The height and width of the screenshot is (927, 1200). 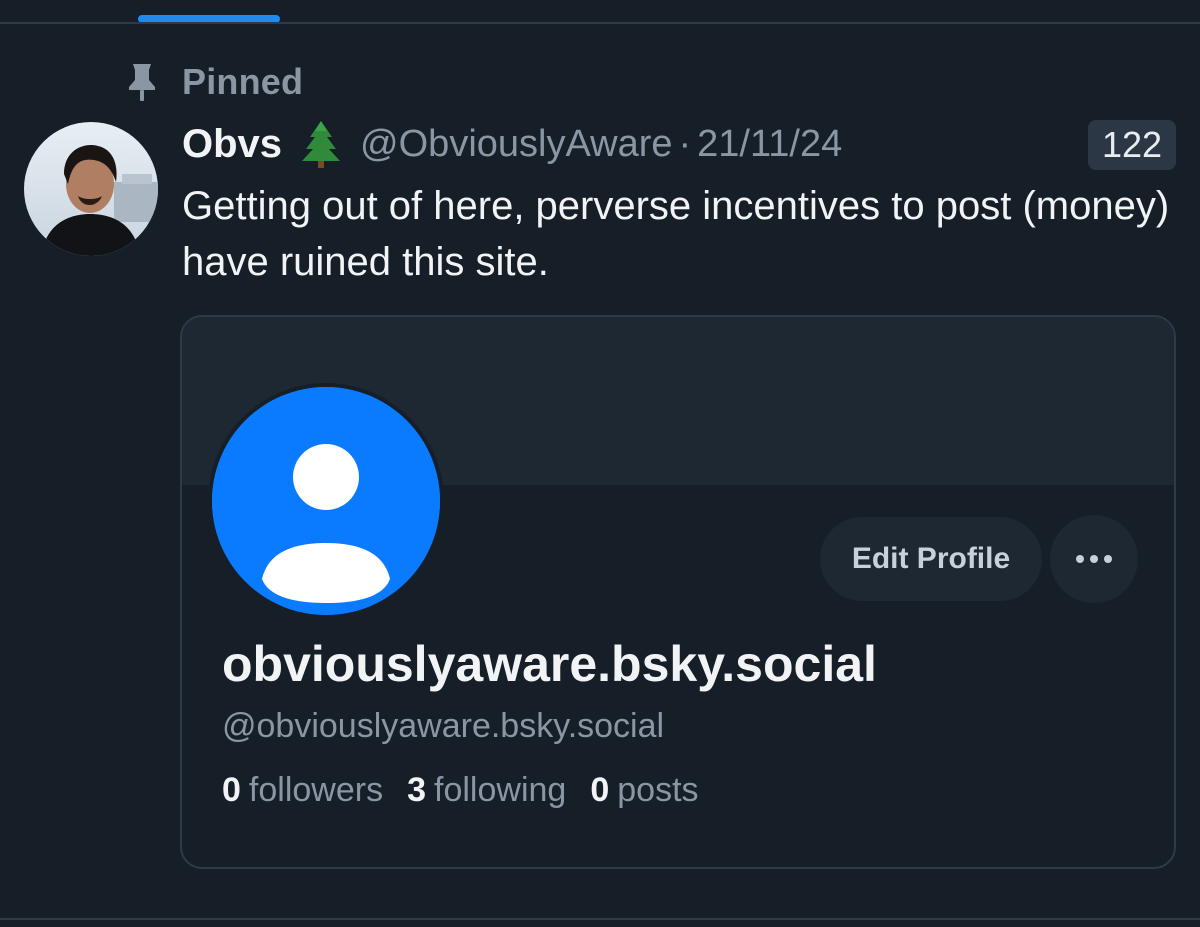 What do you see at coordinates (417, 790) in the screenshot?
I see `stat-value: 3` at bounding box center [417, 790].